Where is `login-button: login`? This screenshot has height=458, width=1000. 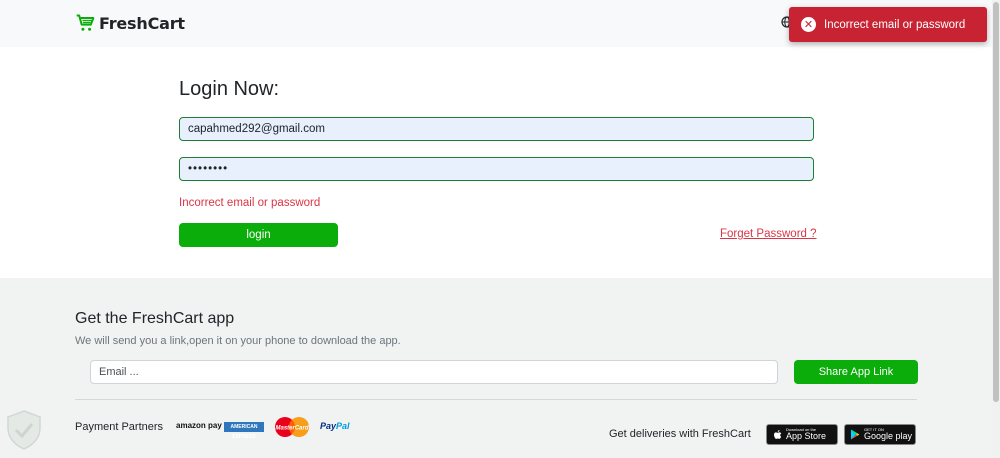
login-button: login is located at coordinates (258, 235).